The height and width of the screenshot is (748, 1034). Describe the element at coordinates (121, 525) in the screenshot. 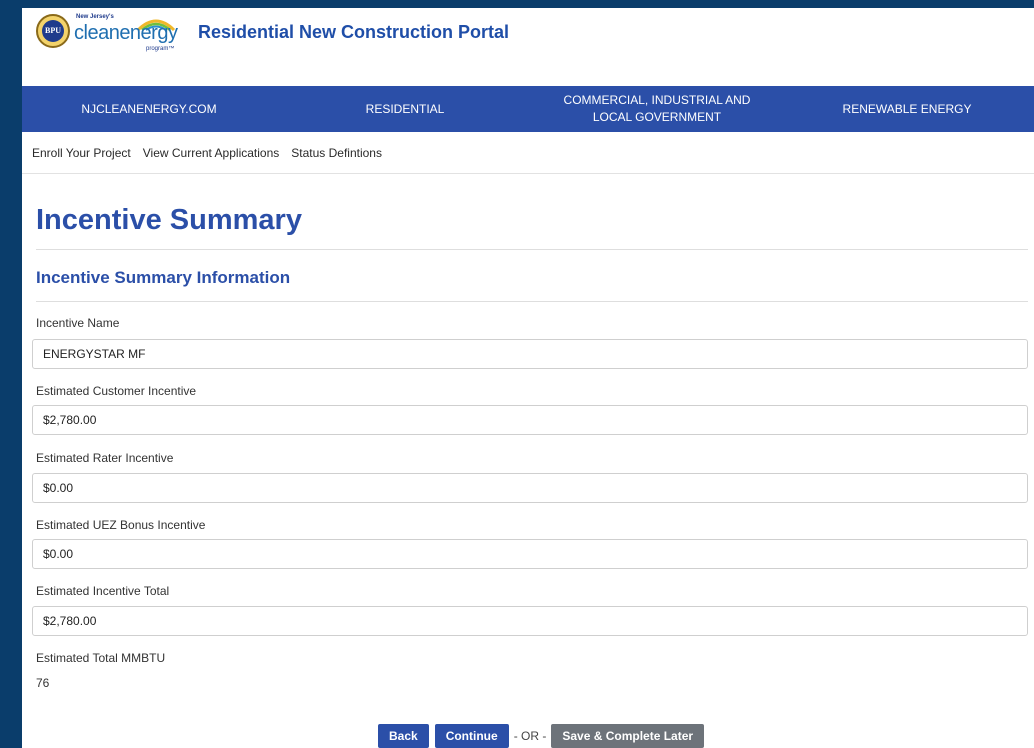

I see `uez-bonus-label: Estimated UEZ Bonus Incentive` at that location.